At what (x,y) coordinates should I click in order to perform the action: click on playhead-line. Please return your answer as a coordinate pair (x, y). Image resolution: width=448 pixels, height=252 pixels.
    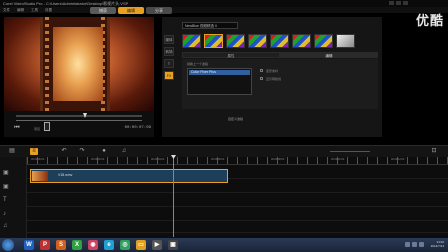
    Looking at the image, I should click on (173, 197).